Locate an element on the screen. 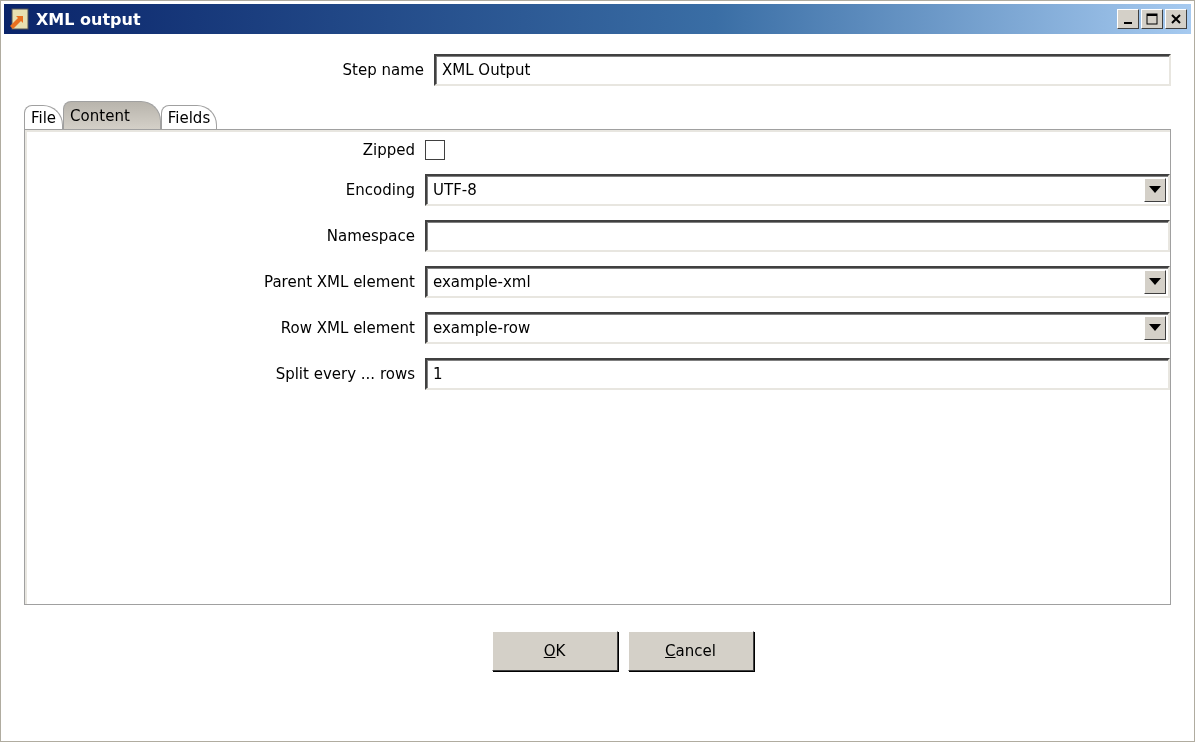 The image size is (1195, 742). dropdown-field: example-row is located at coordinates (797, 328).